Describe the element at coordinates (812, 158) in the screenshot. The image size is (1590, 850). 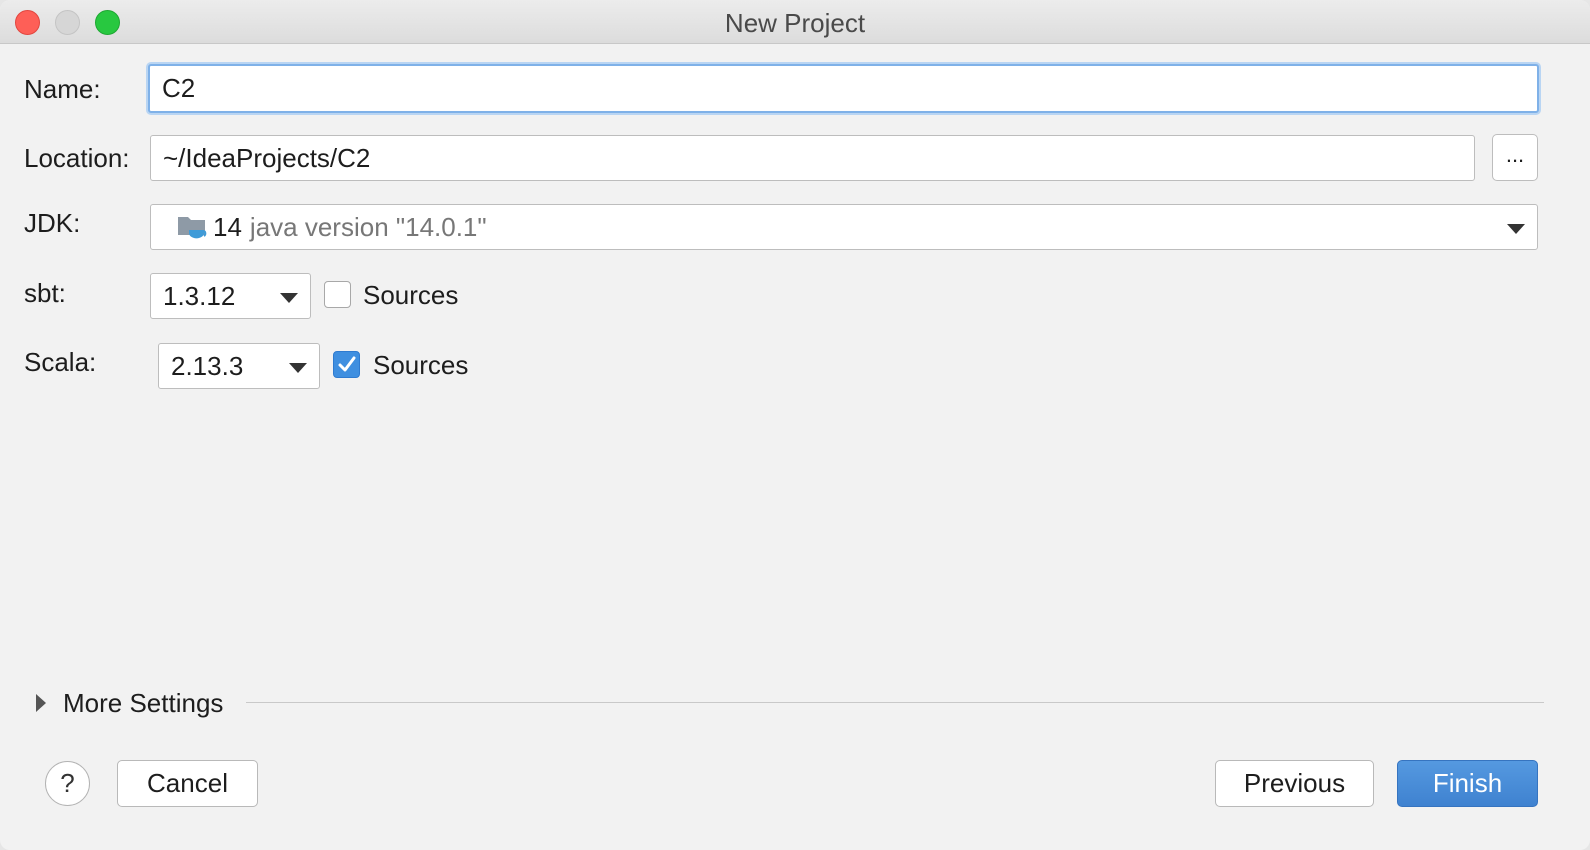
I see `location-input: ~/IdeaProjects/C2` at that location.